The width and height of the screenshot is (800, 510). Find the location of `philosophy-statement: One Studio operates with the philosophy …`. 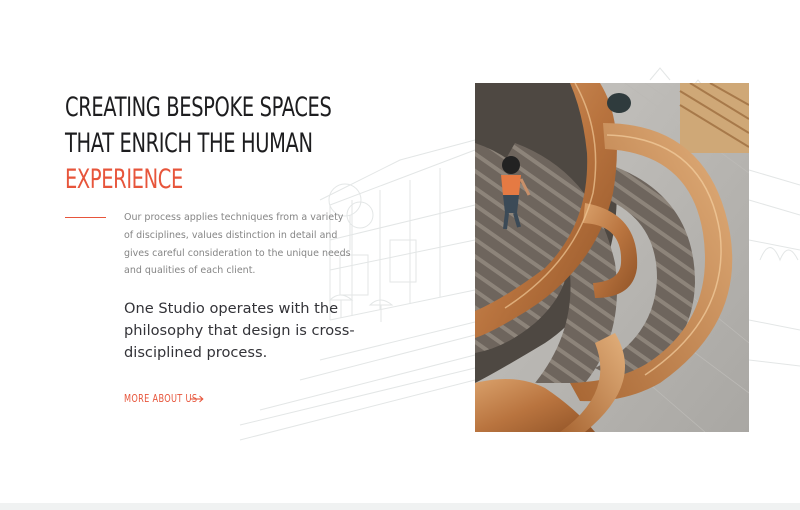

philosophy-statement: One Studio operates with the philosophy … is located at coordinates (239, 330).